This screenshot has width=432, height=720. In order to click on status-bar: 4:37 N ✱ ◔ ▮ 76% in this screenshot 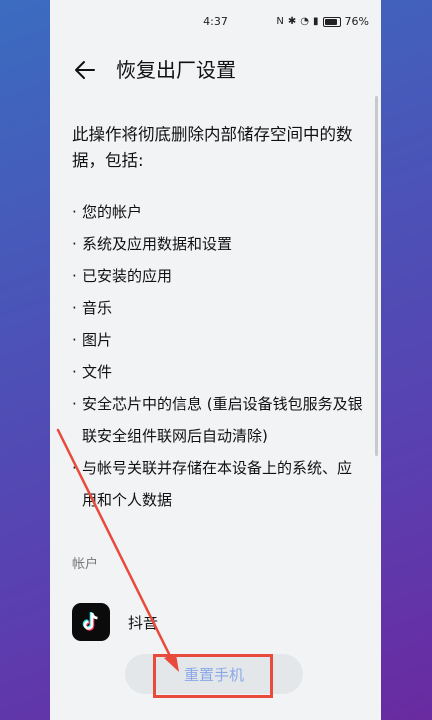, I will do `click(215, 22)`.